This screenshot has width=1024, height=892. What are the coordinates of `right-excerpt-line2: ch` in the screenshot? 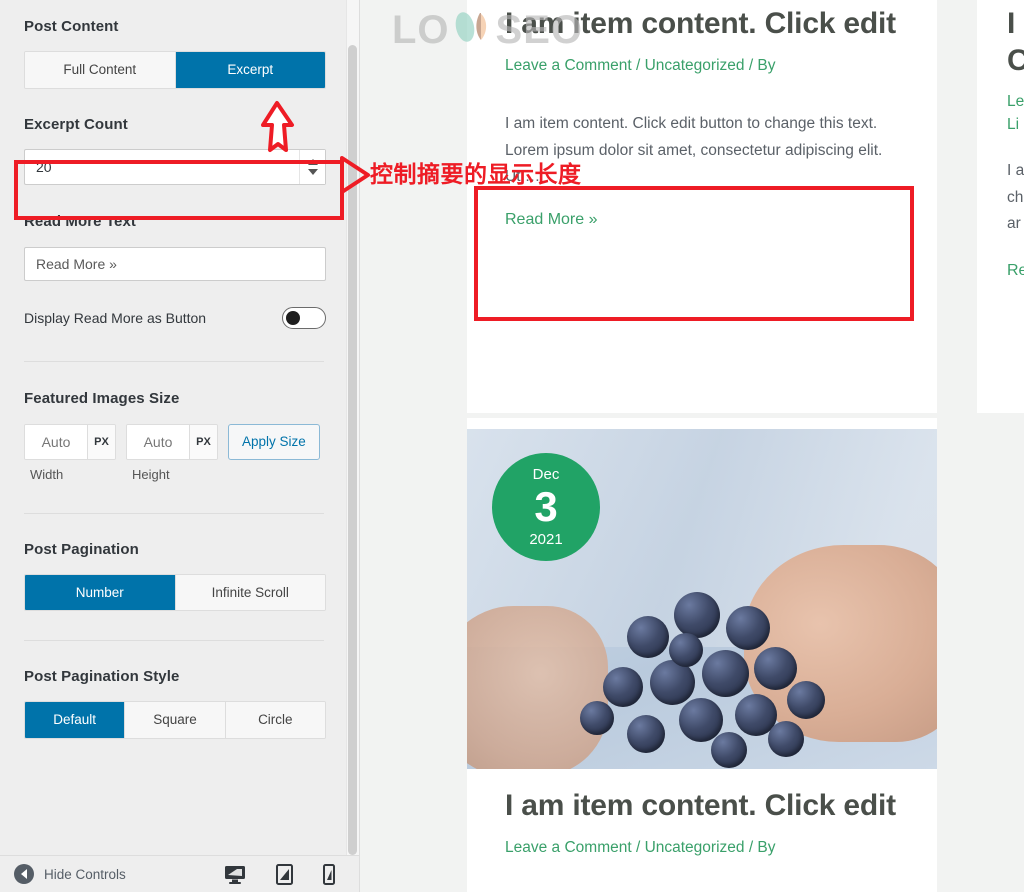 It's located at (1015, 197).